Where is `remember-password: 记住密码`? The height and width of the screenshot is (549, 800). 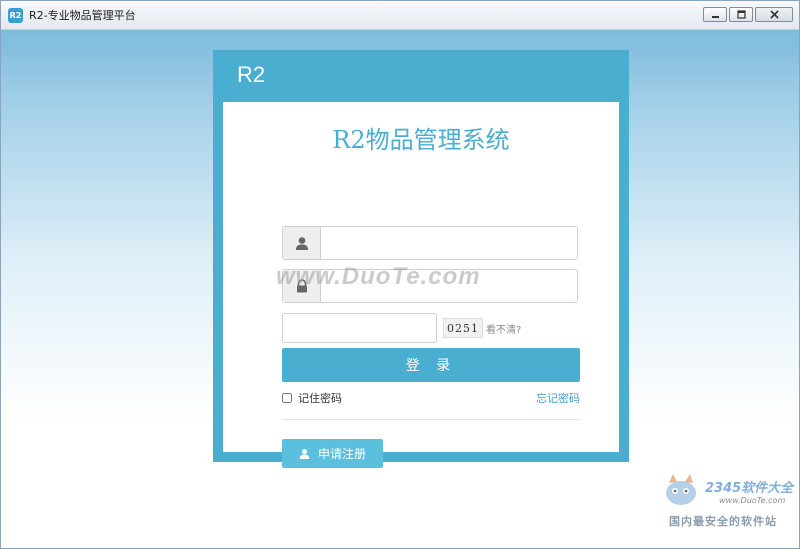 remember-password: 记住密码 is located at coordinates (312, 398).